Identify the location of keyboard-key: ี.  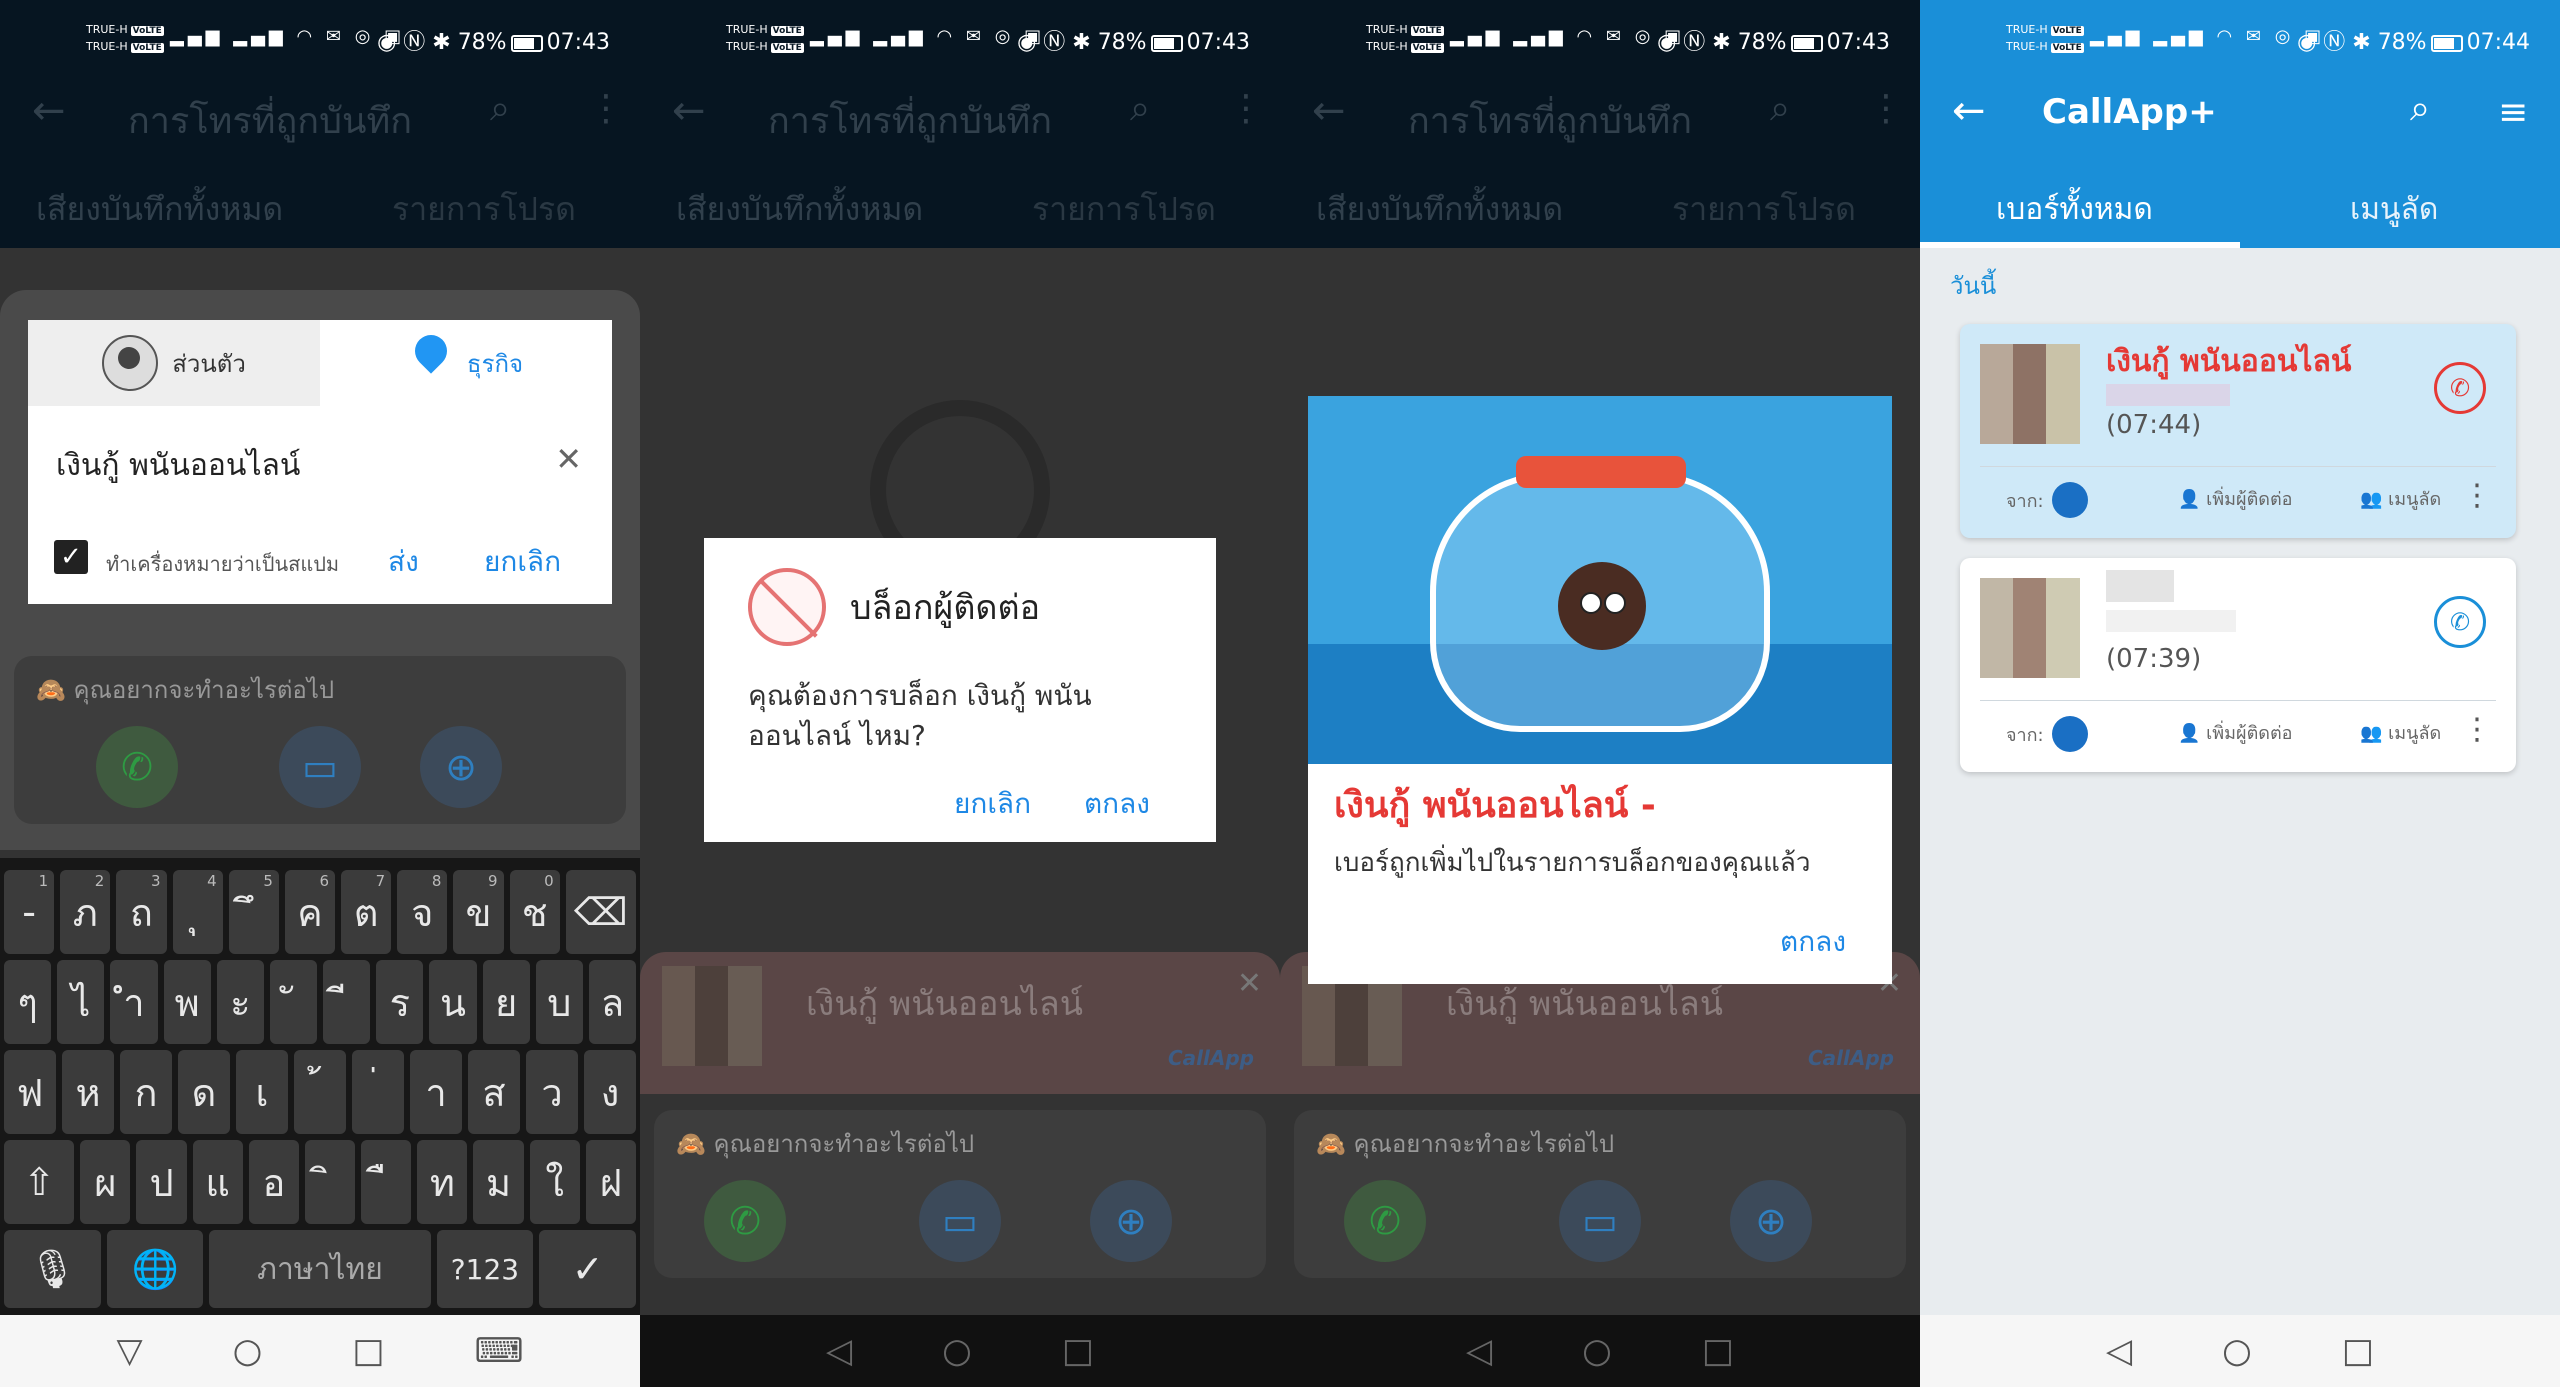
(347, 1002).